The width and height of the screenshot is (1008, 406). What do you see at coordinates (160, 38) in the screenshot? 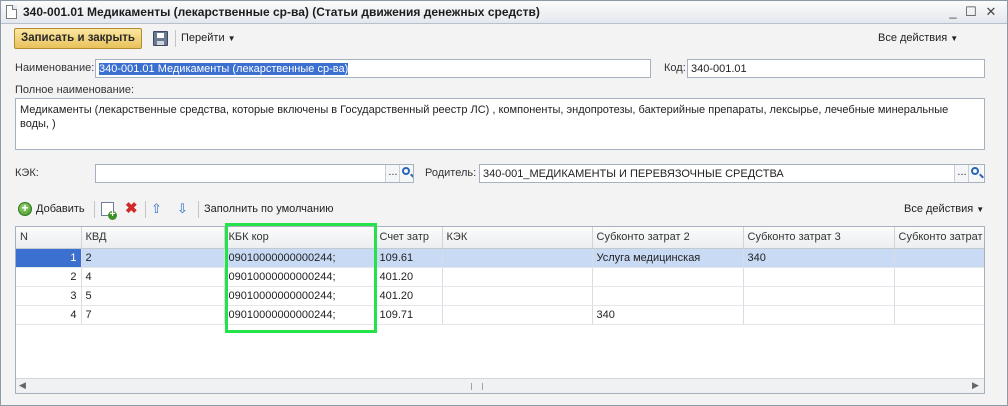
I see `save-disk-icon` at bounding box center [160, 38].